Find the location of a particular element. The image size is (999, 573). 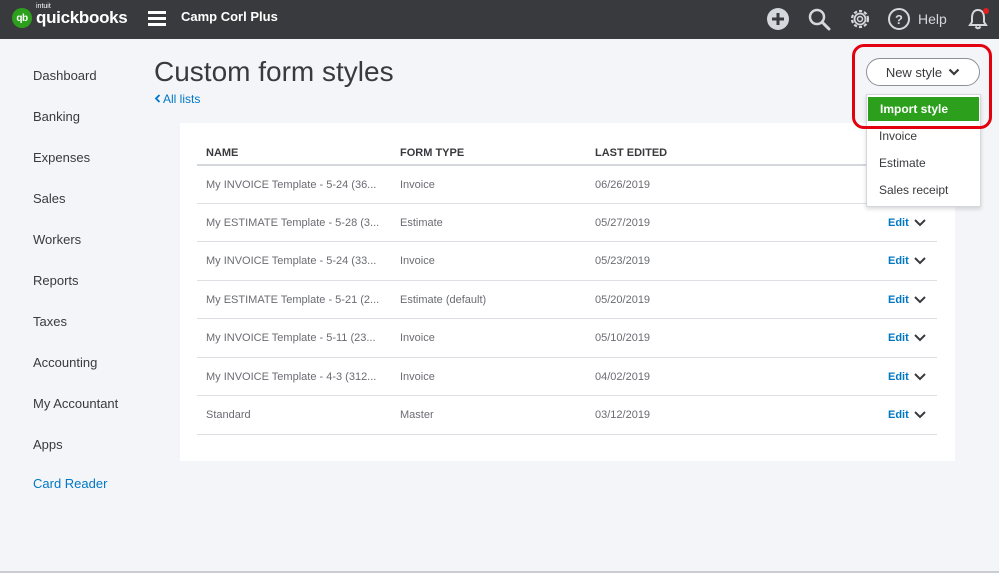

header-divider is located at coordinates (567, 165).